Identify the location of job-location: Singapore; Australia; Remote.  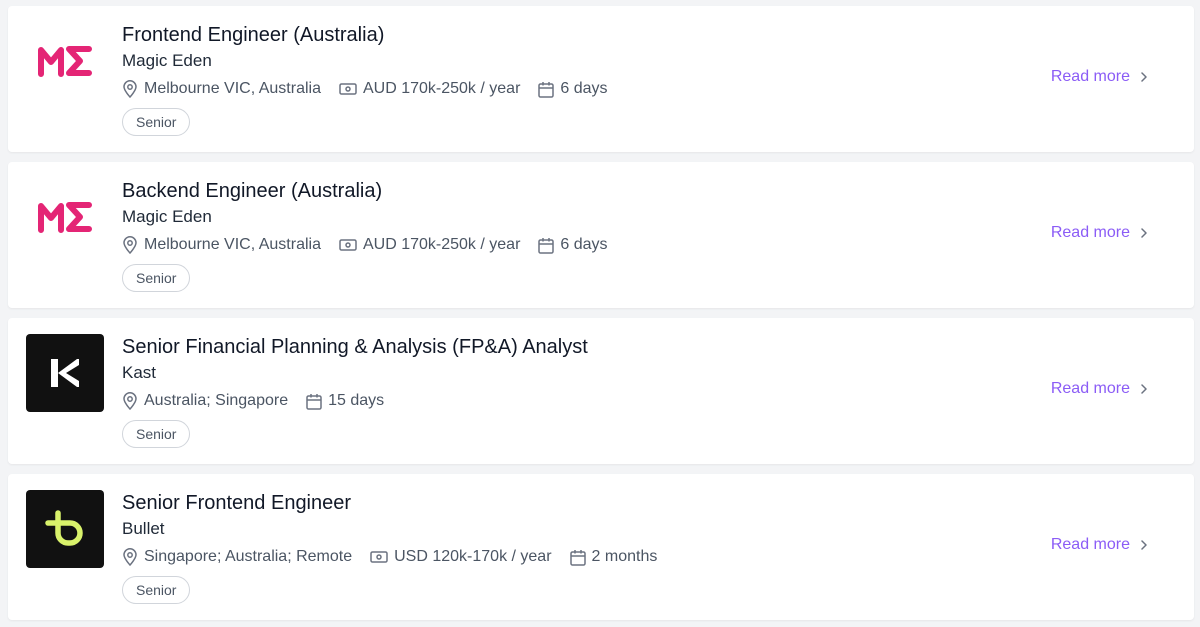
(248, 556).